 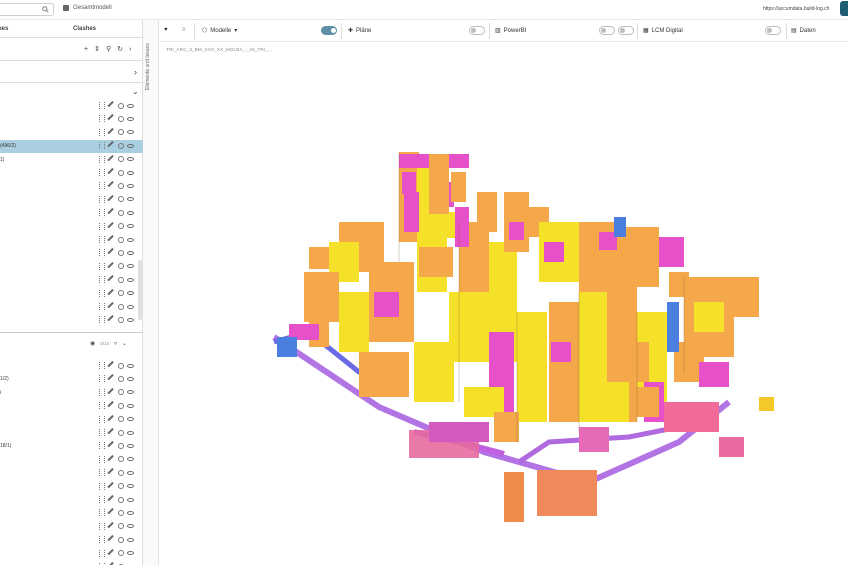 I want to click on models-dropdown: ⬡ Modelle ▾, so click(x=219, y=31).